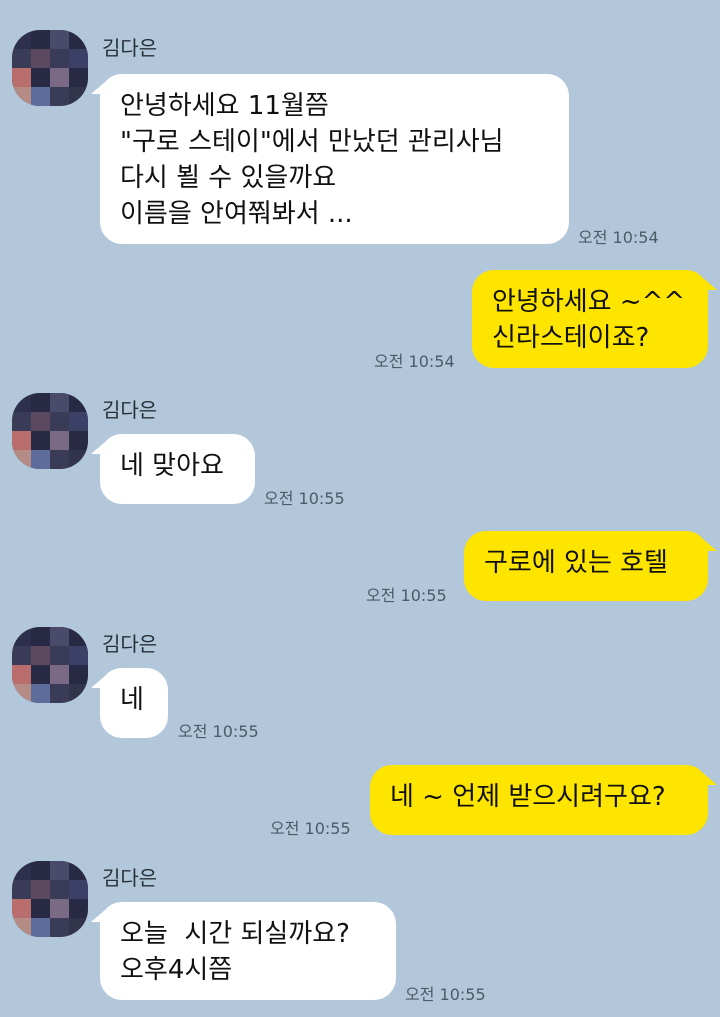 Image resolution: width=720 pixels, height=1017 pixels. I want to click on message-bubble-incoming: 오늘 시간 되실까요? 오후4시쯤, so click(243, 951).